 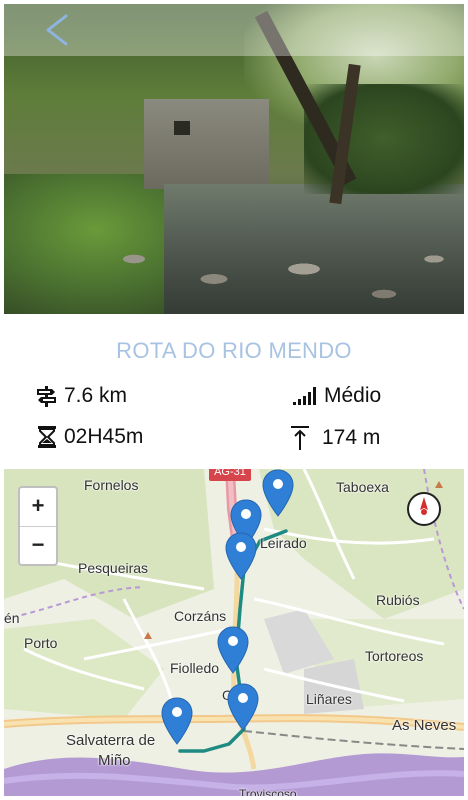 I want to click on distance-value: 7.6 km, so click(x=96, y=395).